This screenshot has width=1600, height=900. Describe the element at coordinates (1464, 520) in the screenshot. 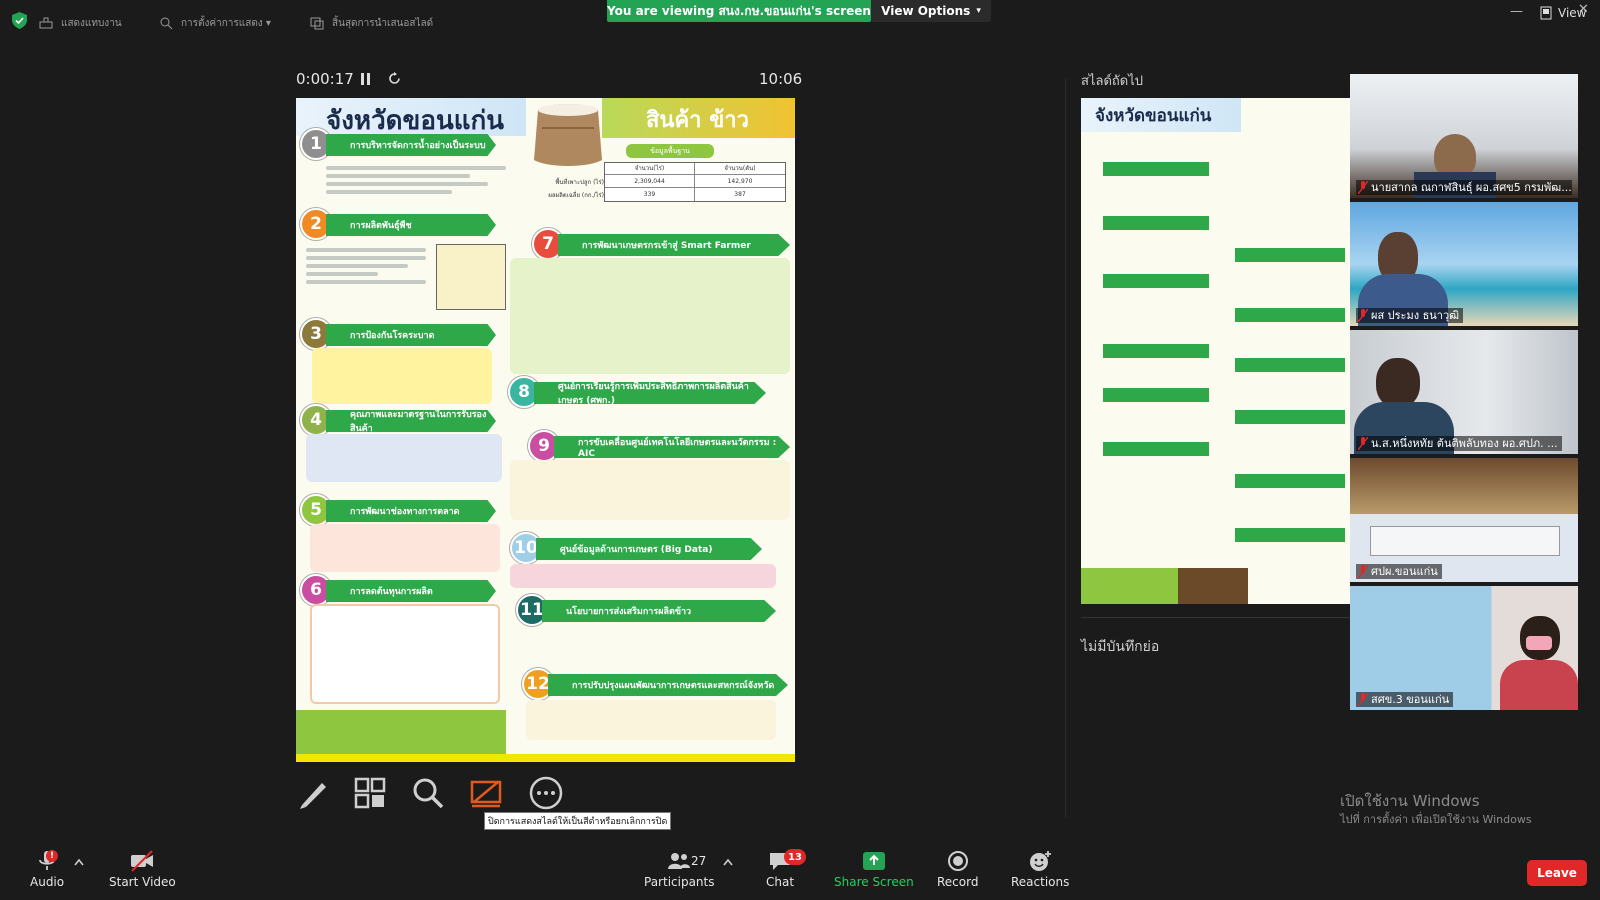

I see `video-tile: ศปผ.ขอนแก่น` at that location.